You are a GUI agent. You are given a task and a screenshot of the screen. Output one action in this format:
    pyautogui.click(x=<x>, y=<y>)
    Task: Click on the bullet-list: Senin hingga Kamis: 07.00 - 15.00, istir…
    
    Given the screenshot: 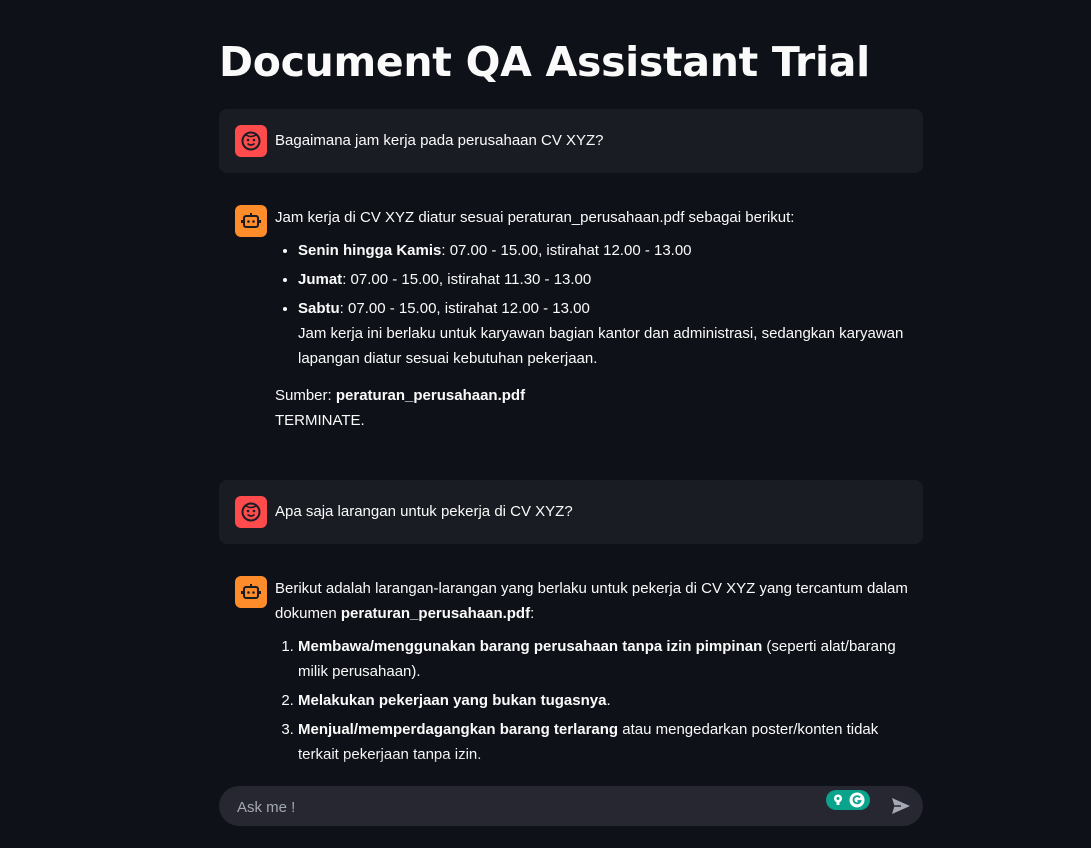 What is the action you would take?
    pyautogui.click(x=599, y=304)
    